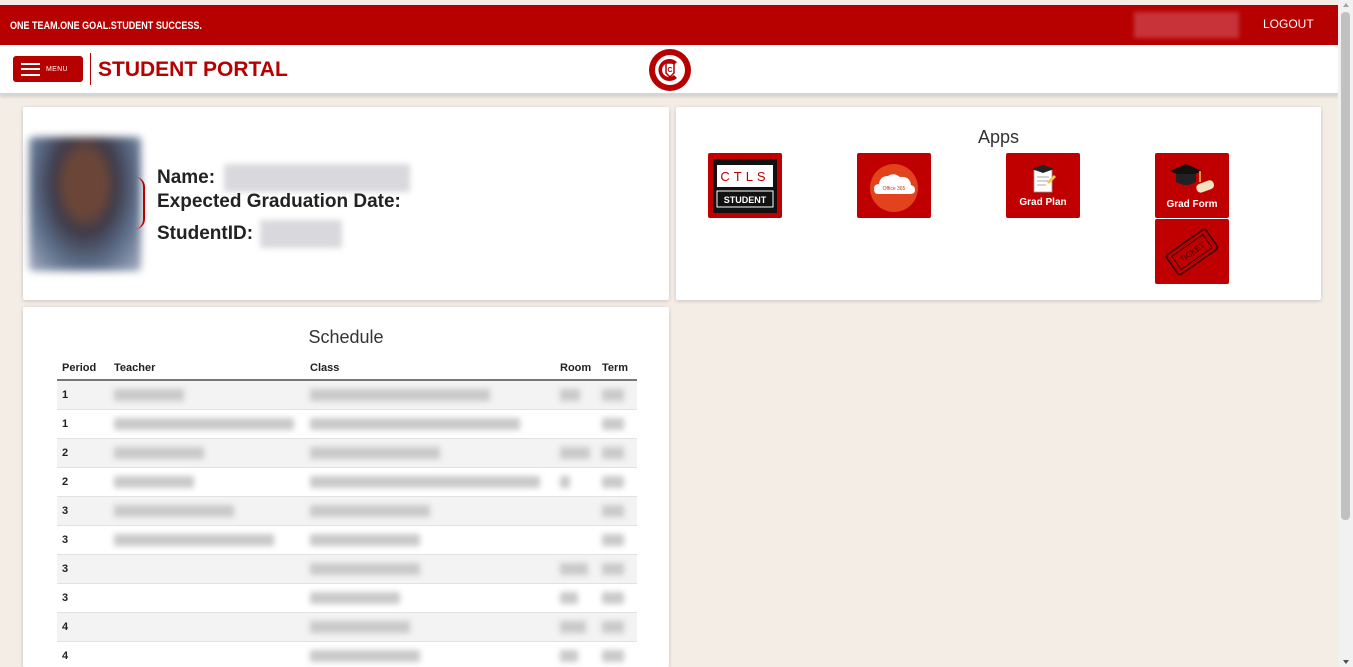 This screenshot has height=667, width=1353. What do you see at coordinates (1345, 266) in the screenshot?
I see `scroll-thumb` at bounding box center [1345, 266].